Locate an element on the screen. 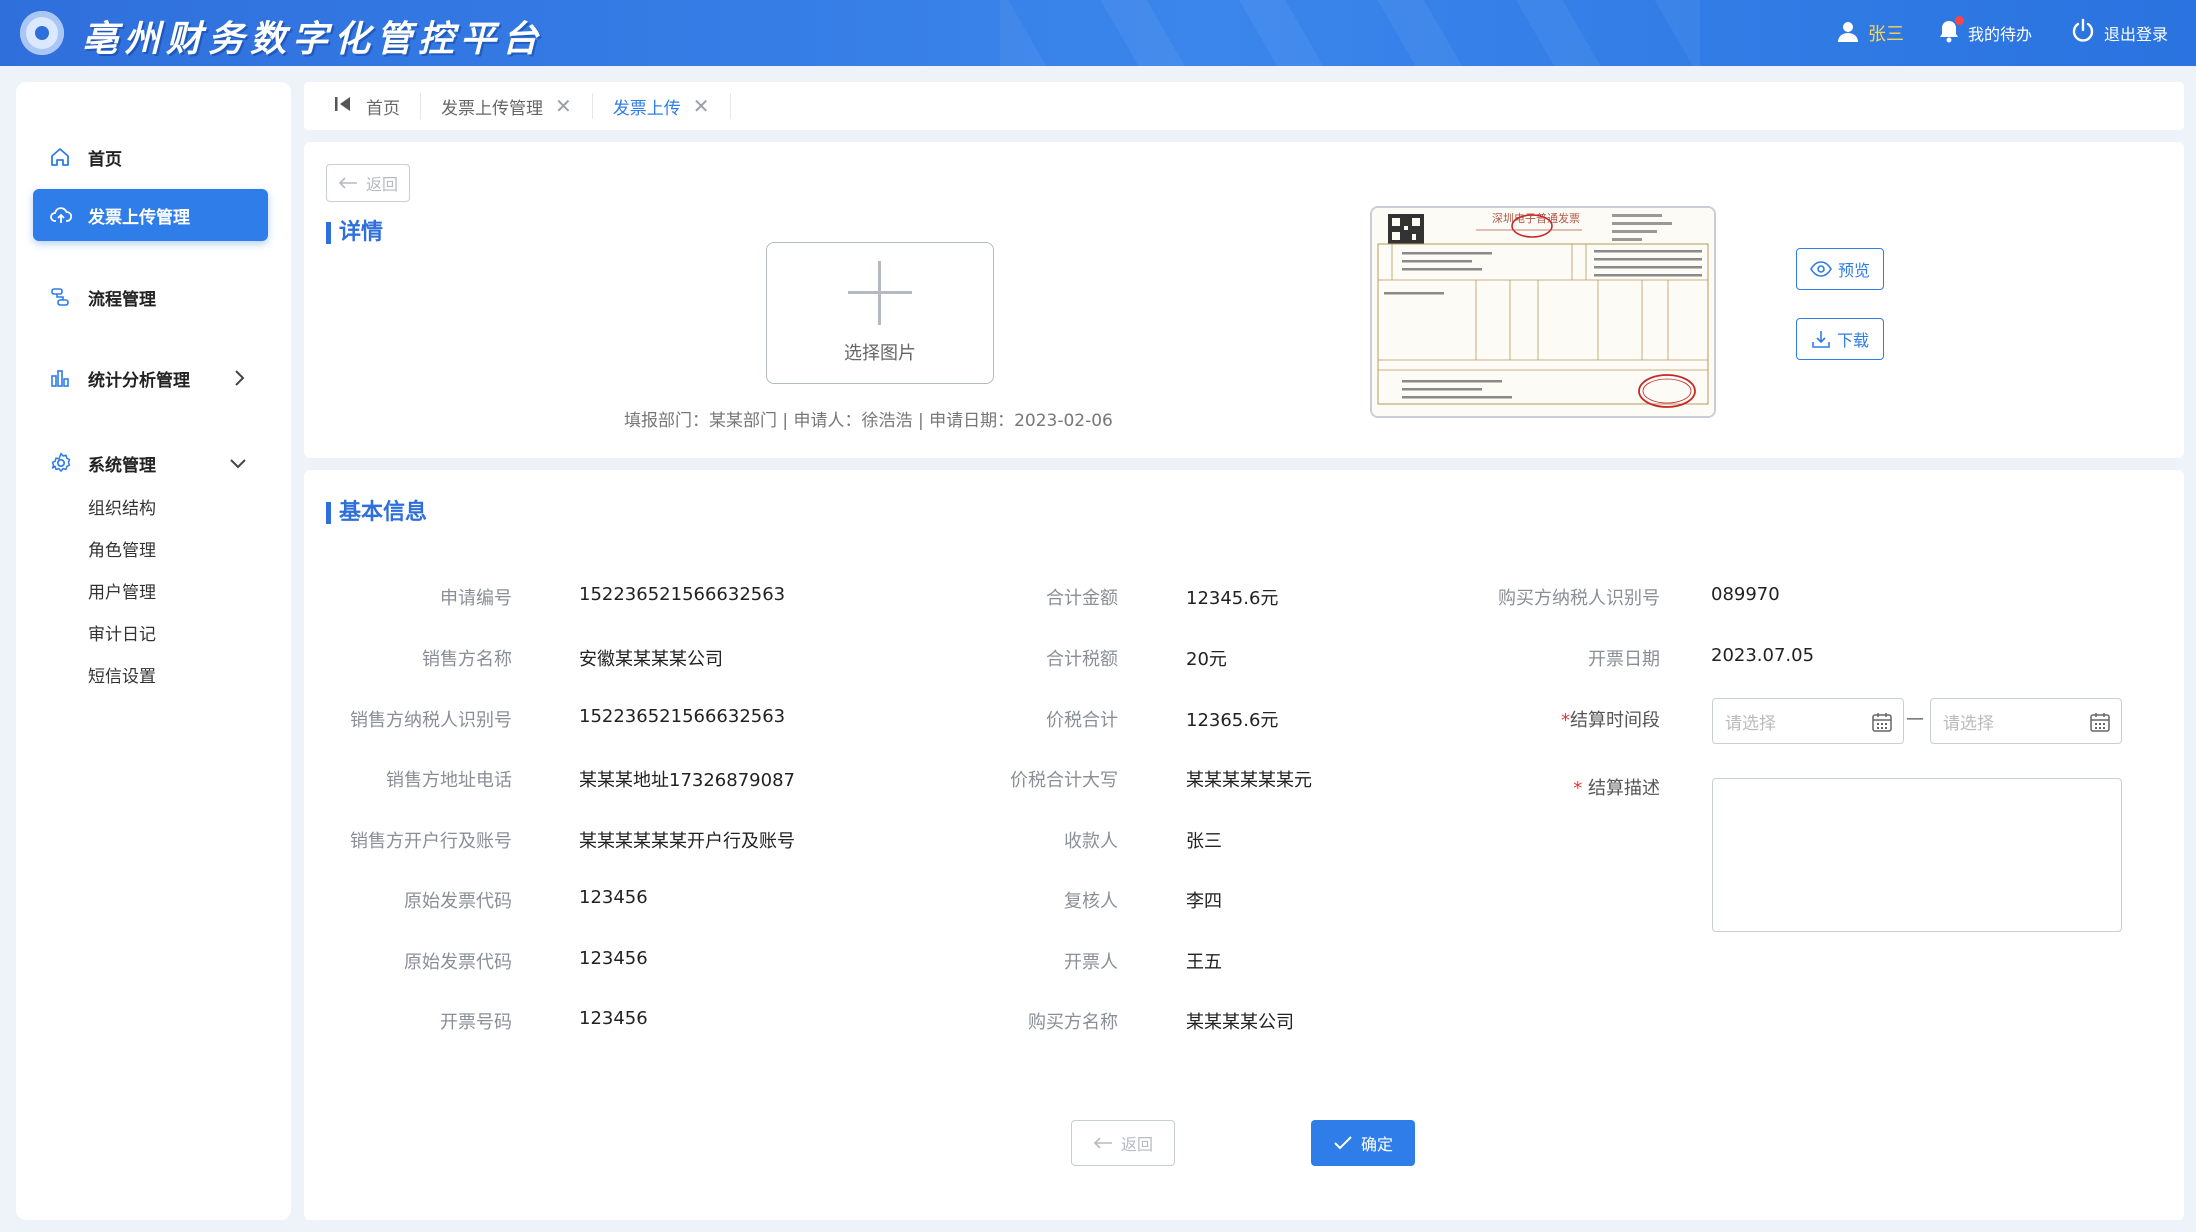 This screenshot has width=2196, height=1232. plus-icon is located at coordinates (880, 293).